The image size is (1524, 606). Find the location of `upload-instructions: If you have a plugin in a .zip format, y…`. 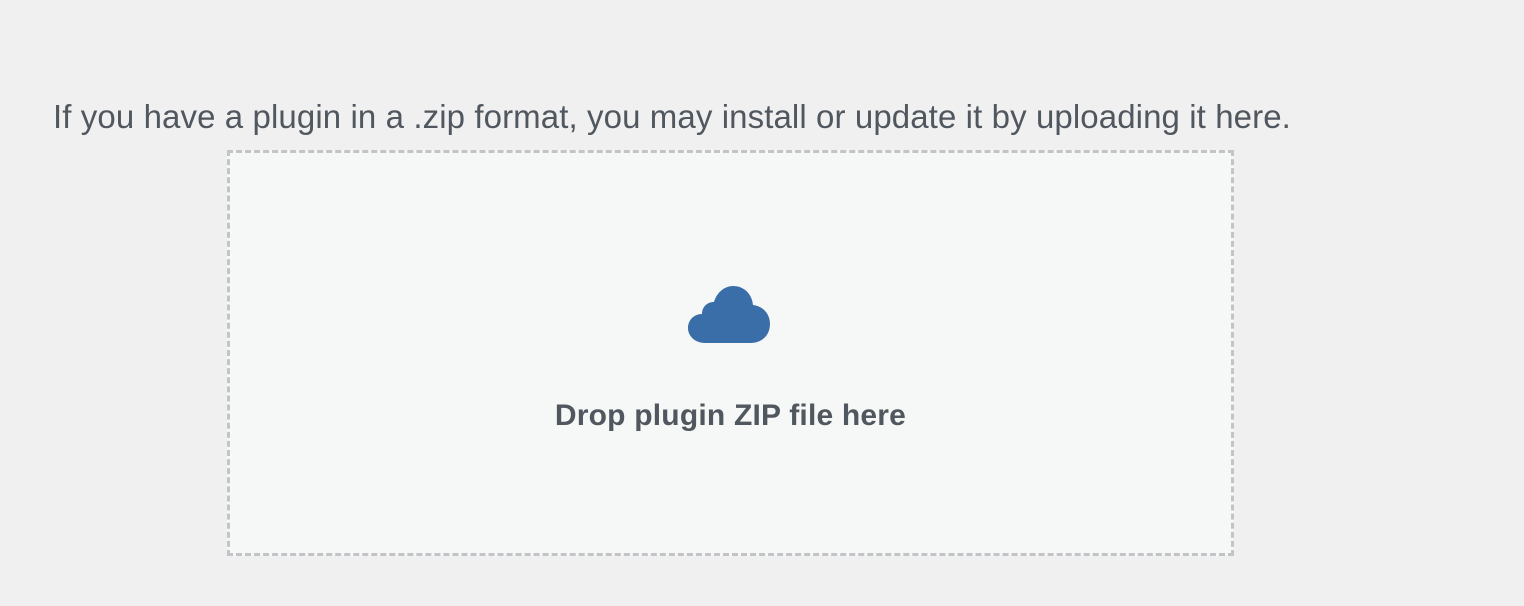

upload-instructions: If you have a plugin in a .zip format, y… is located at coordinates (672, 116).